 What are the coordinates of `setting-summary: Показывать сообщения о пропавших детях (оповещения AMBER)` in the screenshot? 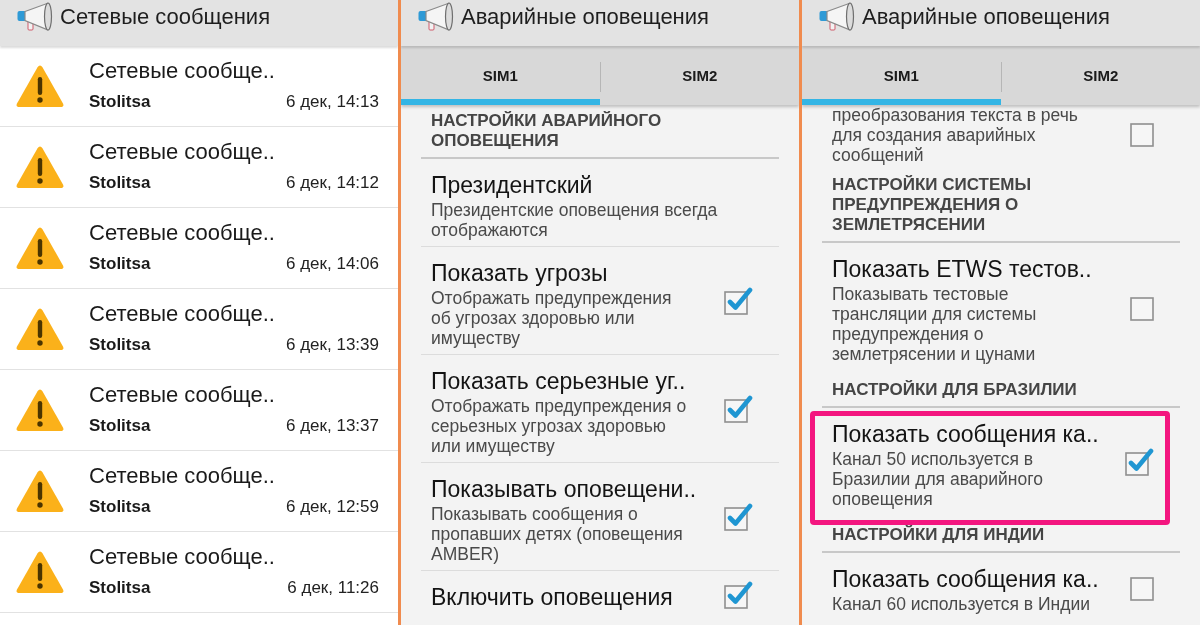 It's located at (557, 534).